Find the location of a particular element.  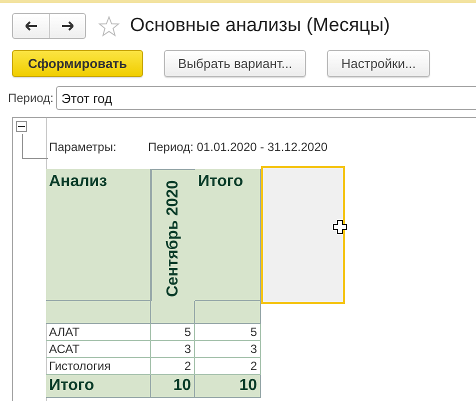

total-label: Итого is located at coordinates (98, 386).